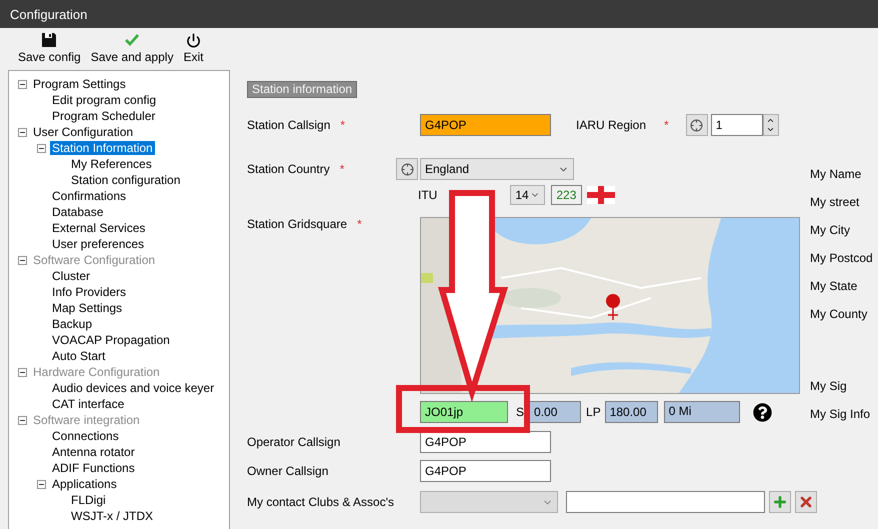  What do you see at coordinates (288, 125) in the screenshot?
I see `field-label: Station Callsign` at bounding box center [288, 125].